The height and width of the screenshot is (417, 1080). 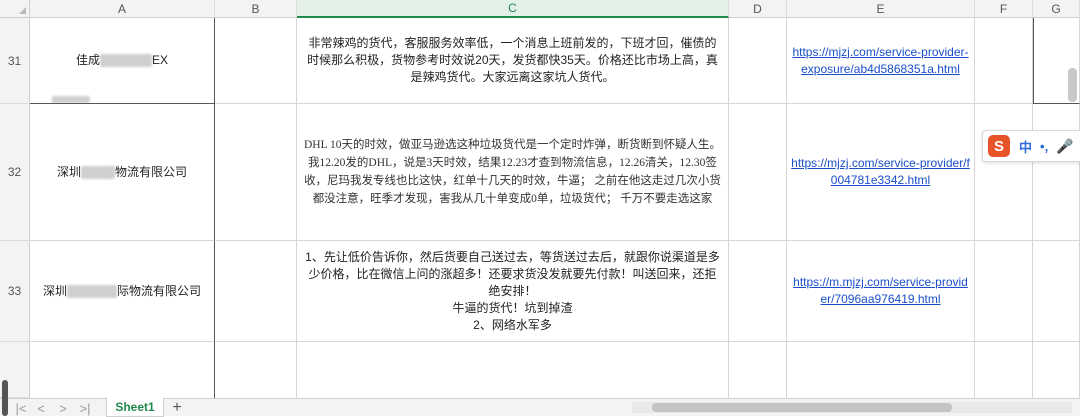 I want to click on microphone-icon: 🎤, so click(x=1064, y=146).